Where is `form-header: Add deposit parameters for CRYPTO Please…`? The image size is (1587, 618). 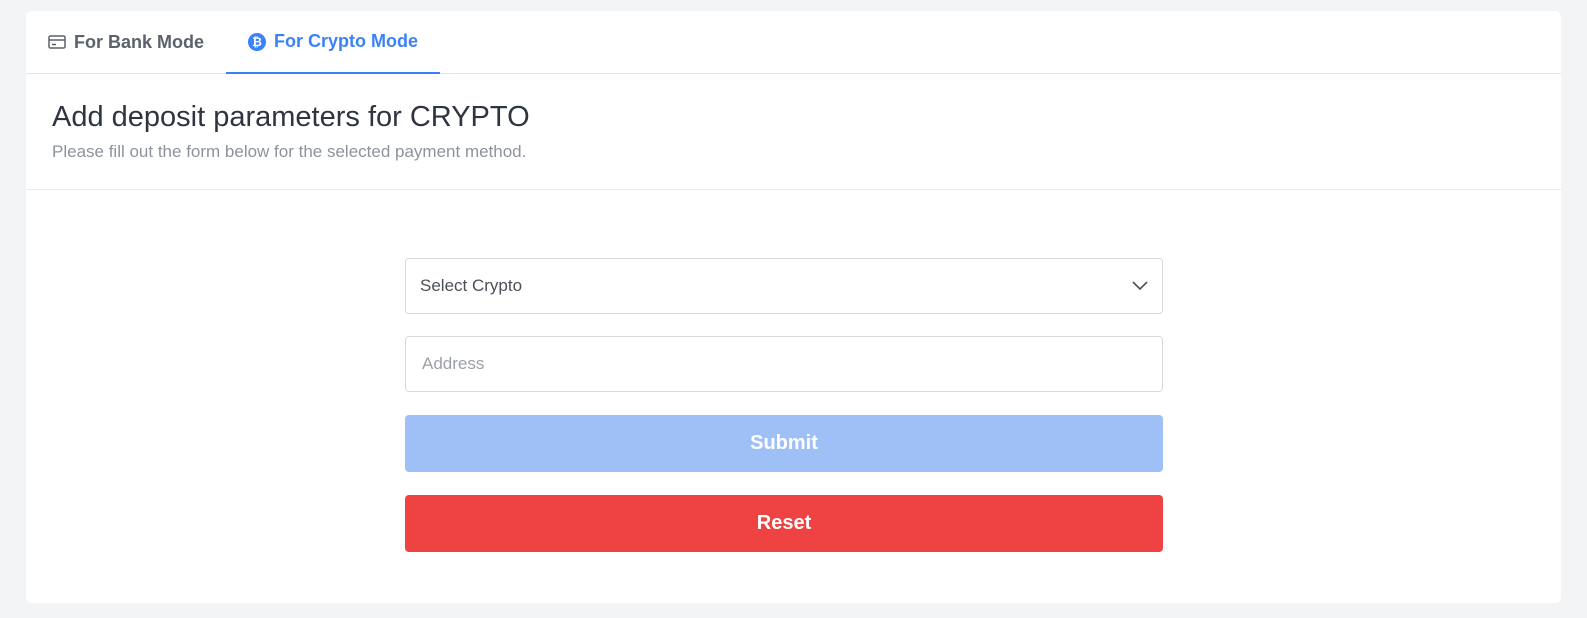
form-header: Add deposit parameters for CRYPTO Please… is located at coordinates (291, 131).